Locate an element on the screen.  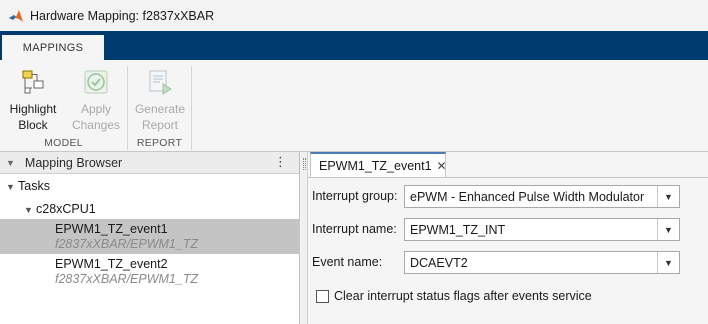
ribbon-tab-bar: MAPPINGS is located at coordinates (354, 45).